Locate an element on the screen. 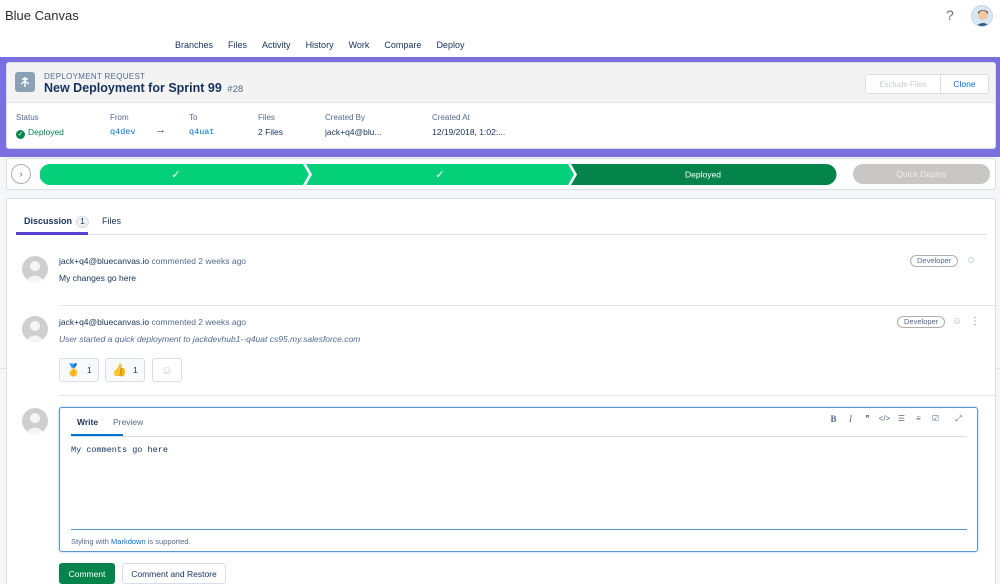 The image size is (1000, 584). step-2-check: ✓ is located at coordinates (439, 174).